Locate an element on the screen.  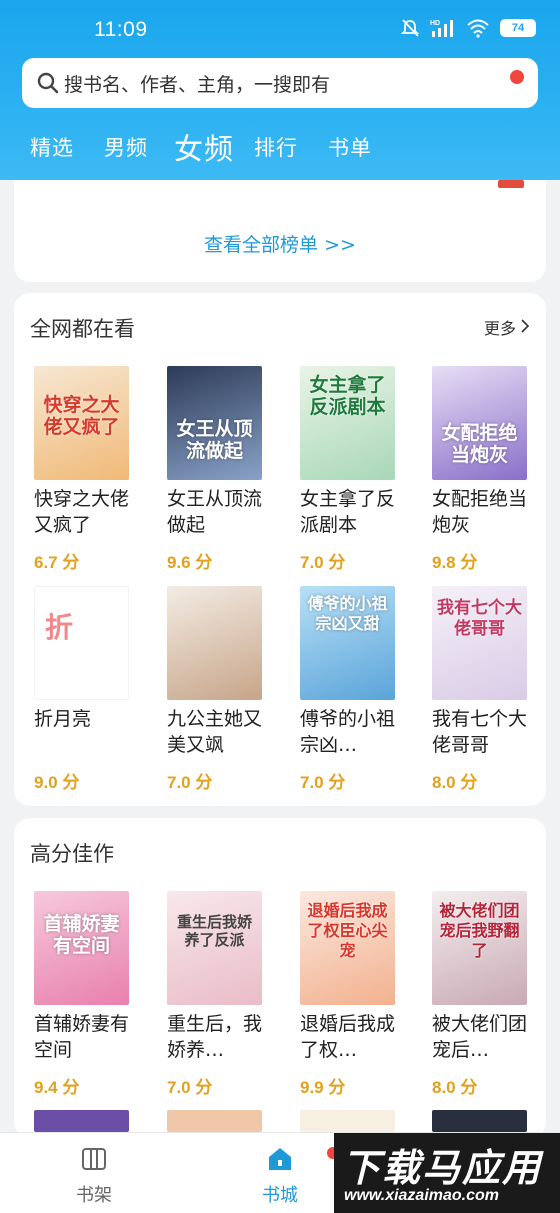
search-bar: 搜书名、作者、主角，一搜即有 is located at coordinates (280, 83).